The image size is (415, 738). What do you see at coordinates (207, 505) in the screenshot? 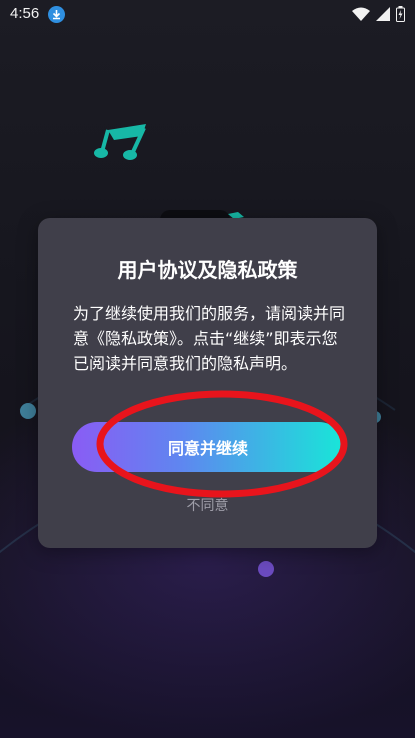
I see `disagree-button: 不同意` at bounding box center [207, 505].